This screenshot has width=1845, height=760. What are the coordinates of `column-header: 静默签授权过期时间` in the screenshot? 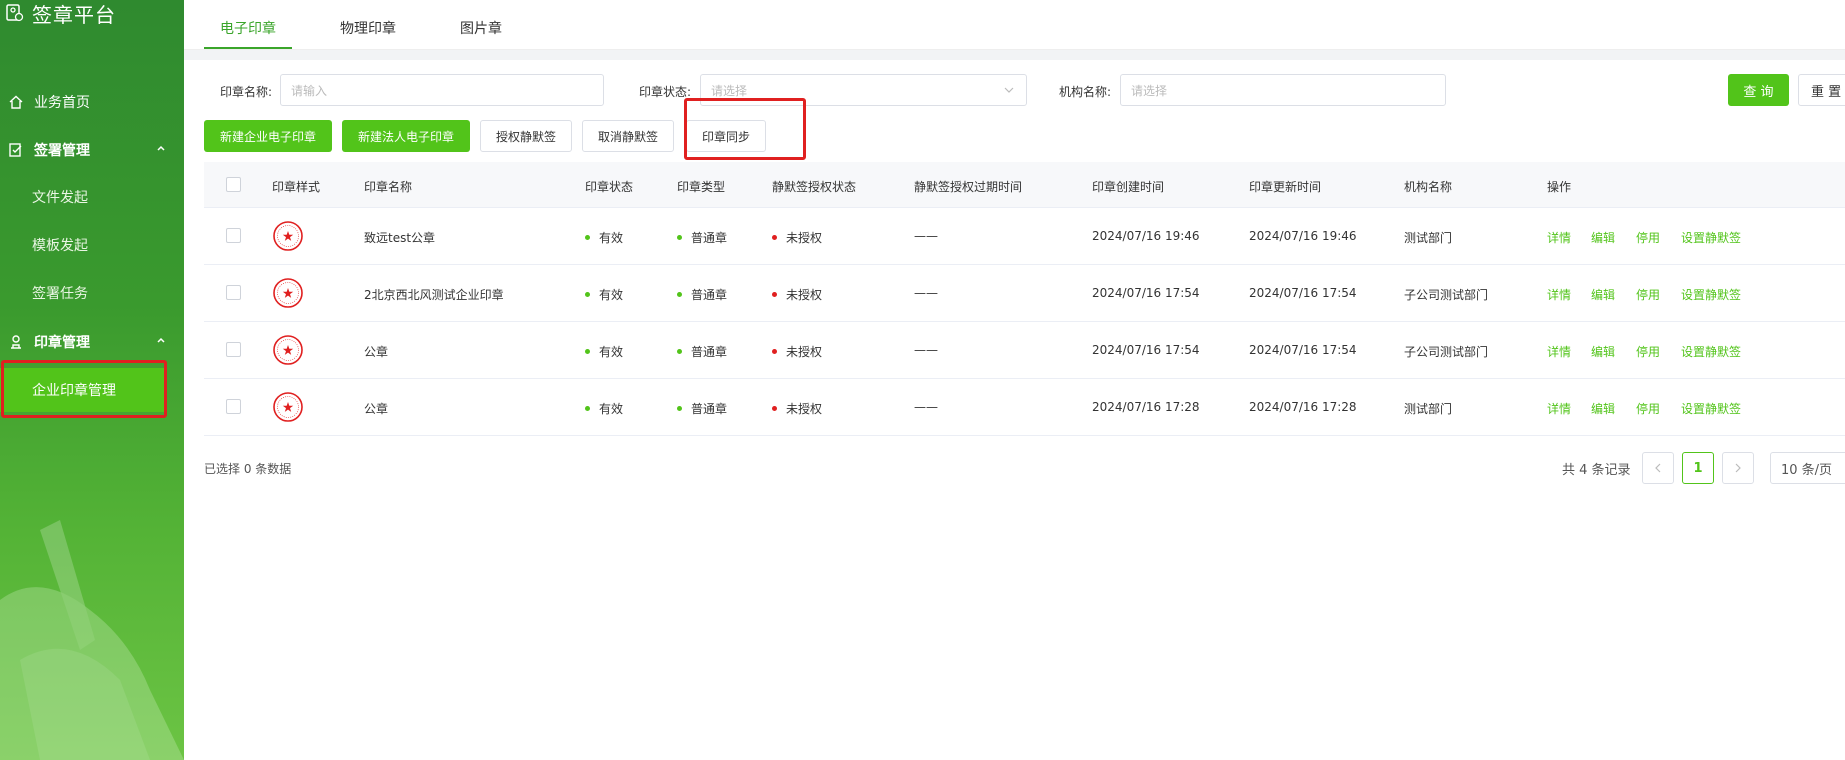 It's located at (968, 187).